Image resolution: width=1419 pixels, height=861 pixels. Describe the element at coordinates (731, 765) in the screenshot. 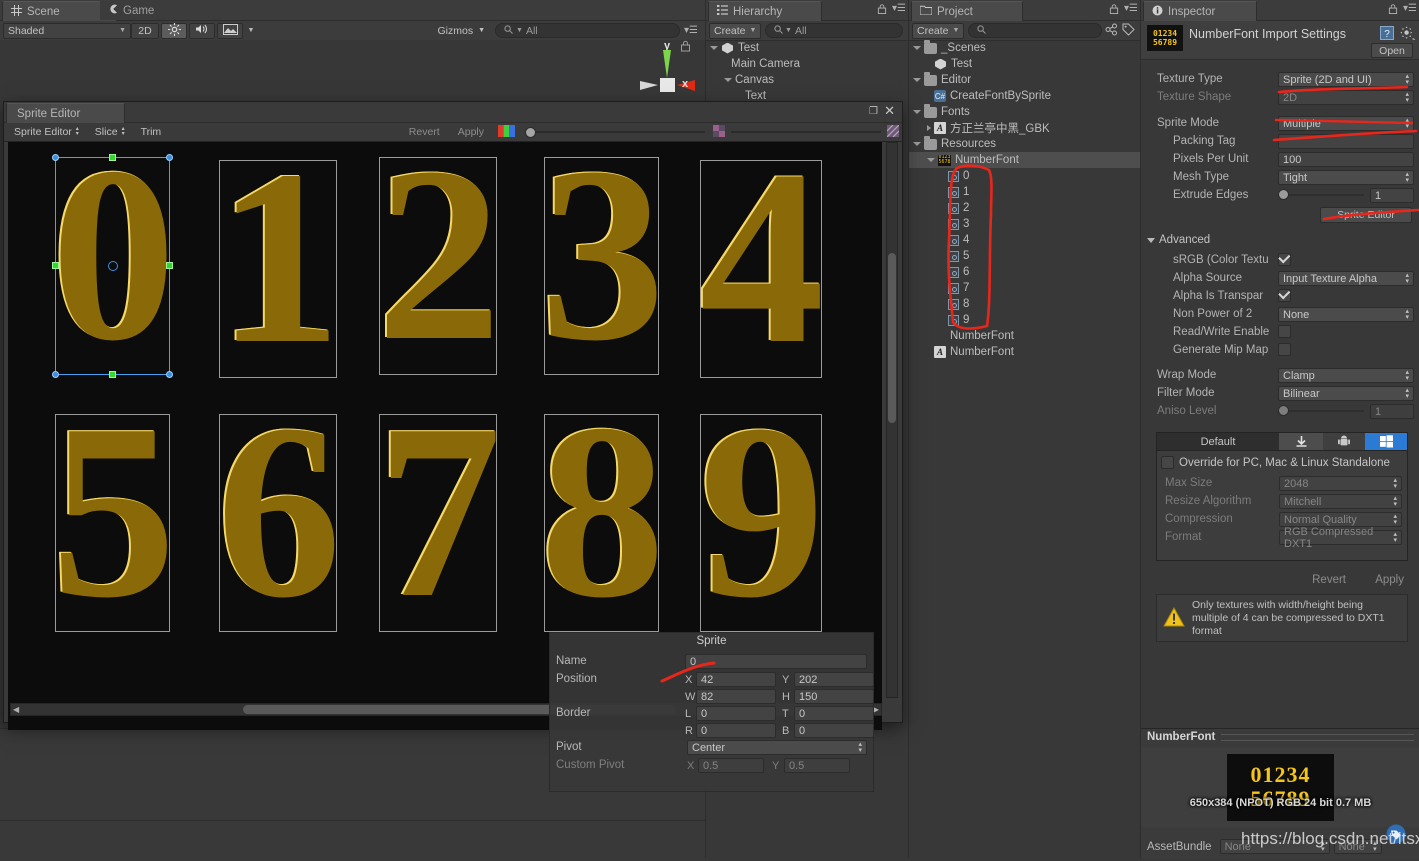

I see `custom-pivot-x-input: 0.5` at that location.